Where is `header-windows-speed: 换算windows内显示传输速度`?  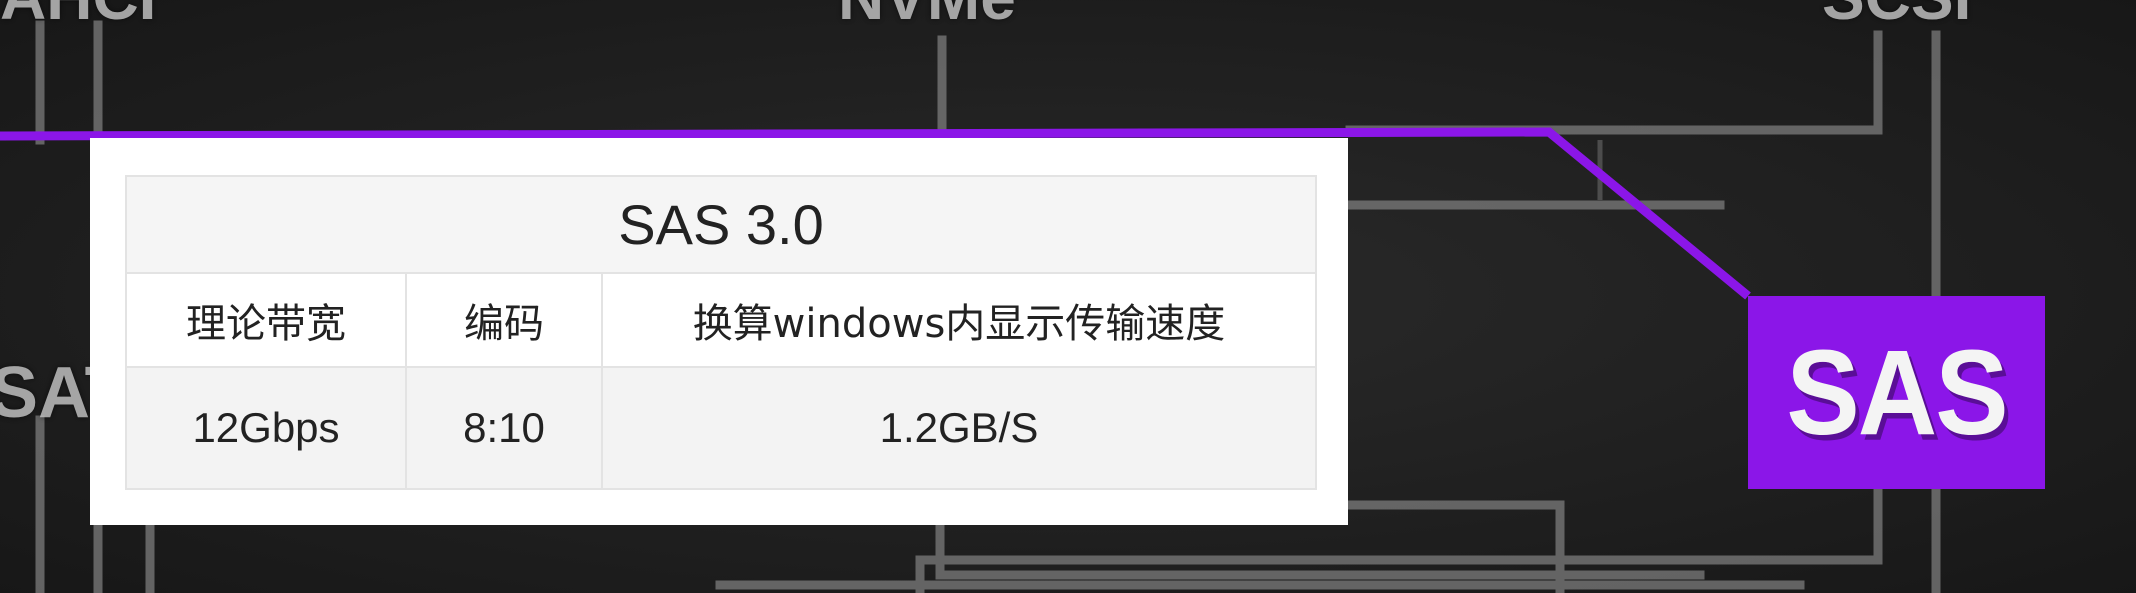 header-windows-speed: 换算windows内显示传输速度 is located at coordinates (959, 320).